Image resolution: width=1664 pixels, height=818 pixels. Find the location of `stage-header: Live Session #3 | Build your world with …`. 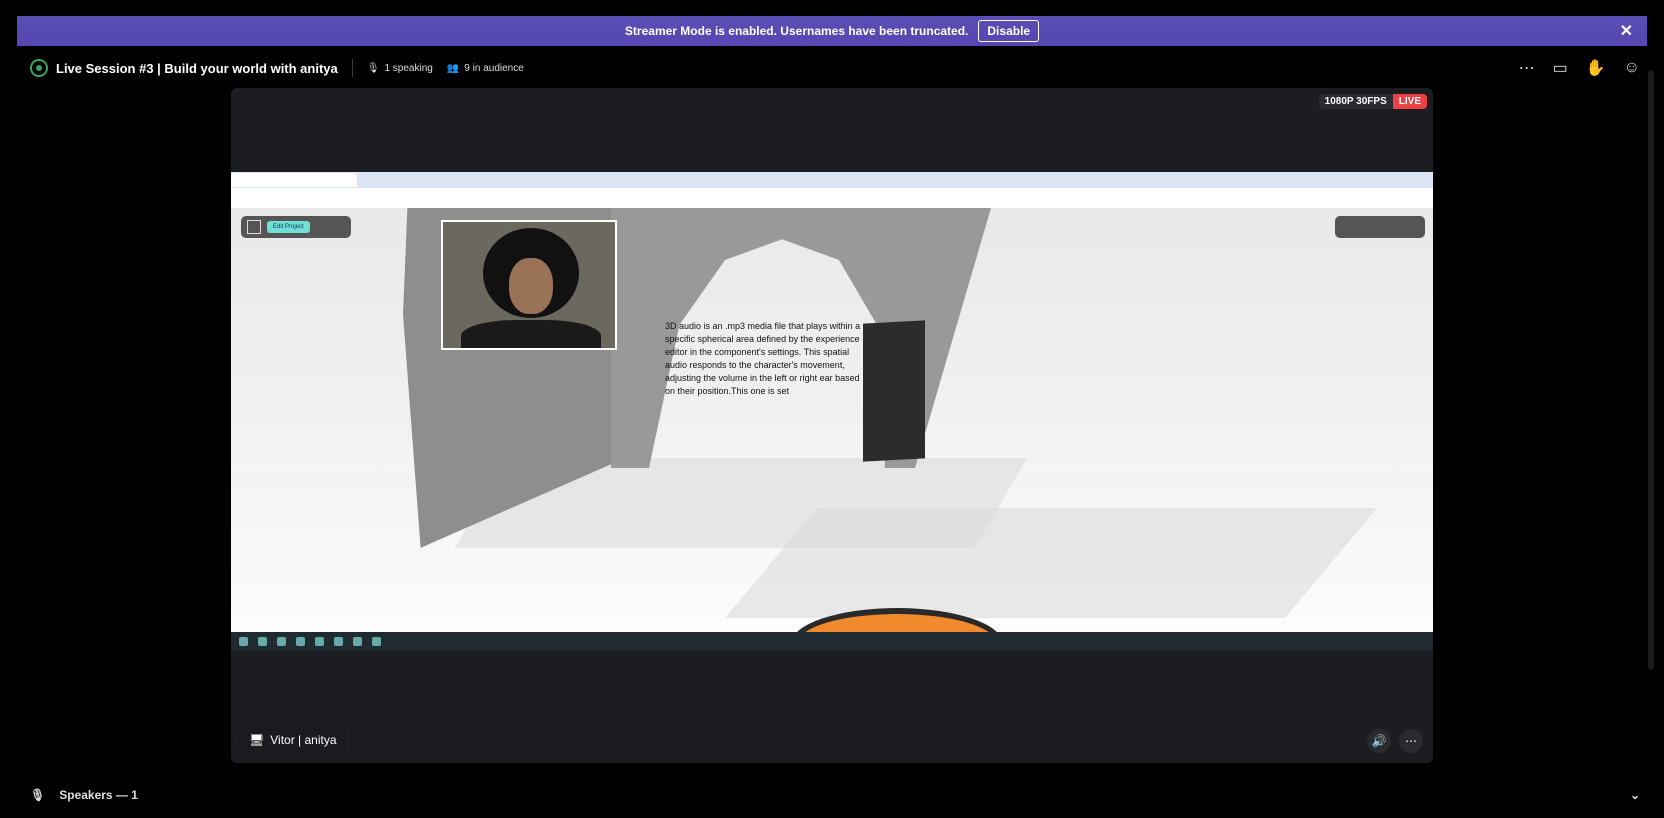

stage-header: Live Session #3 | Build your world with … is located at coordinates (835, 68).